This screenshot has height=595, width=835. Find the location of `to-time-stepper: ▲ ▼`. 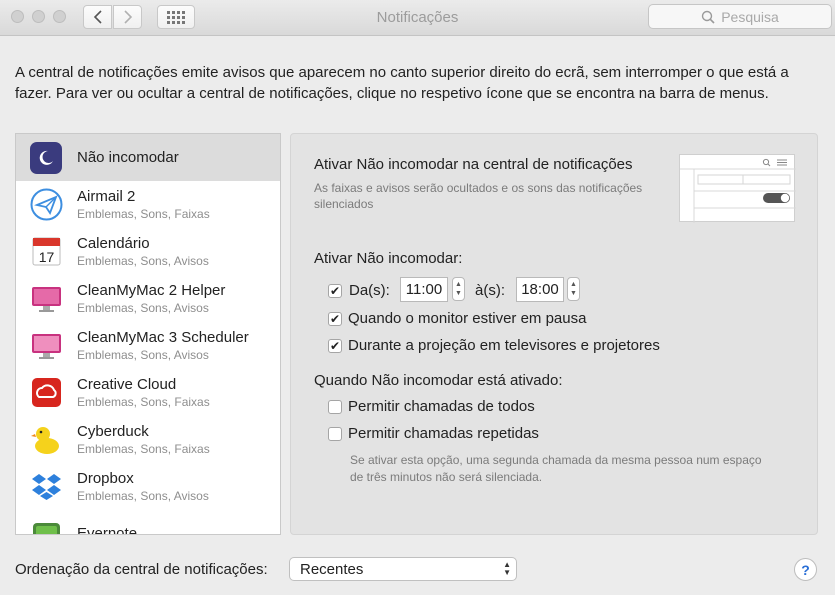

to-time-stepper: ▲ ▼ is located at coordinates (573, 289).